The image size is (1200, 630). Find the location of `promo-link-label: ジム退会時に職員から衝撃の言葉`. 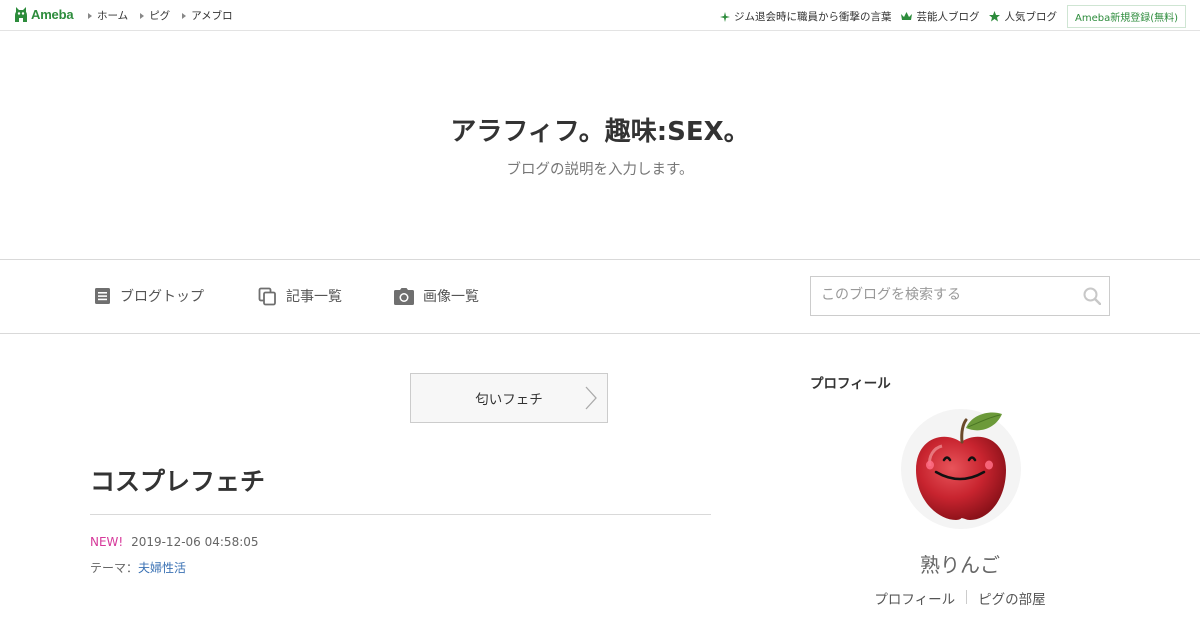

promo-link-label: ジム退会時に職員から衝撃の言葉 is located at coordinates (812, 17).